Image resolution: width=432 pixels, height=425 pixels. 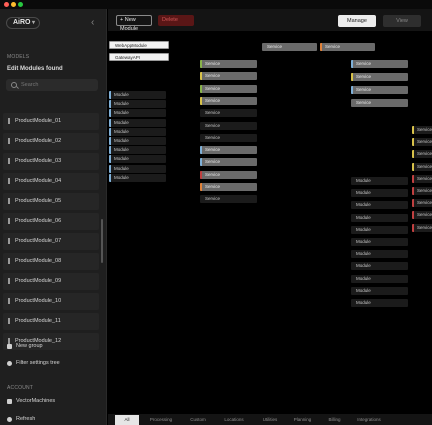 What do you see at coordinates (127, 420) in the screenshot?
I see `tab-all: All` at bounding box center [127, 420].